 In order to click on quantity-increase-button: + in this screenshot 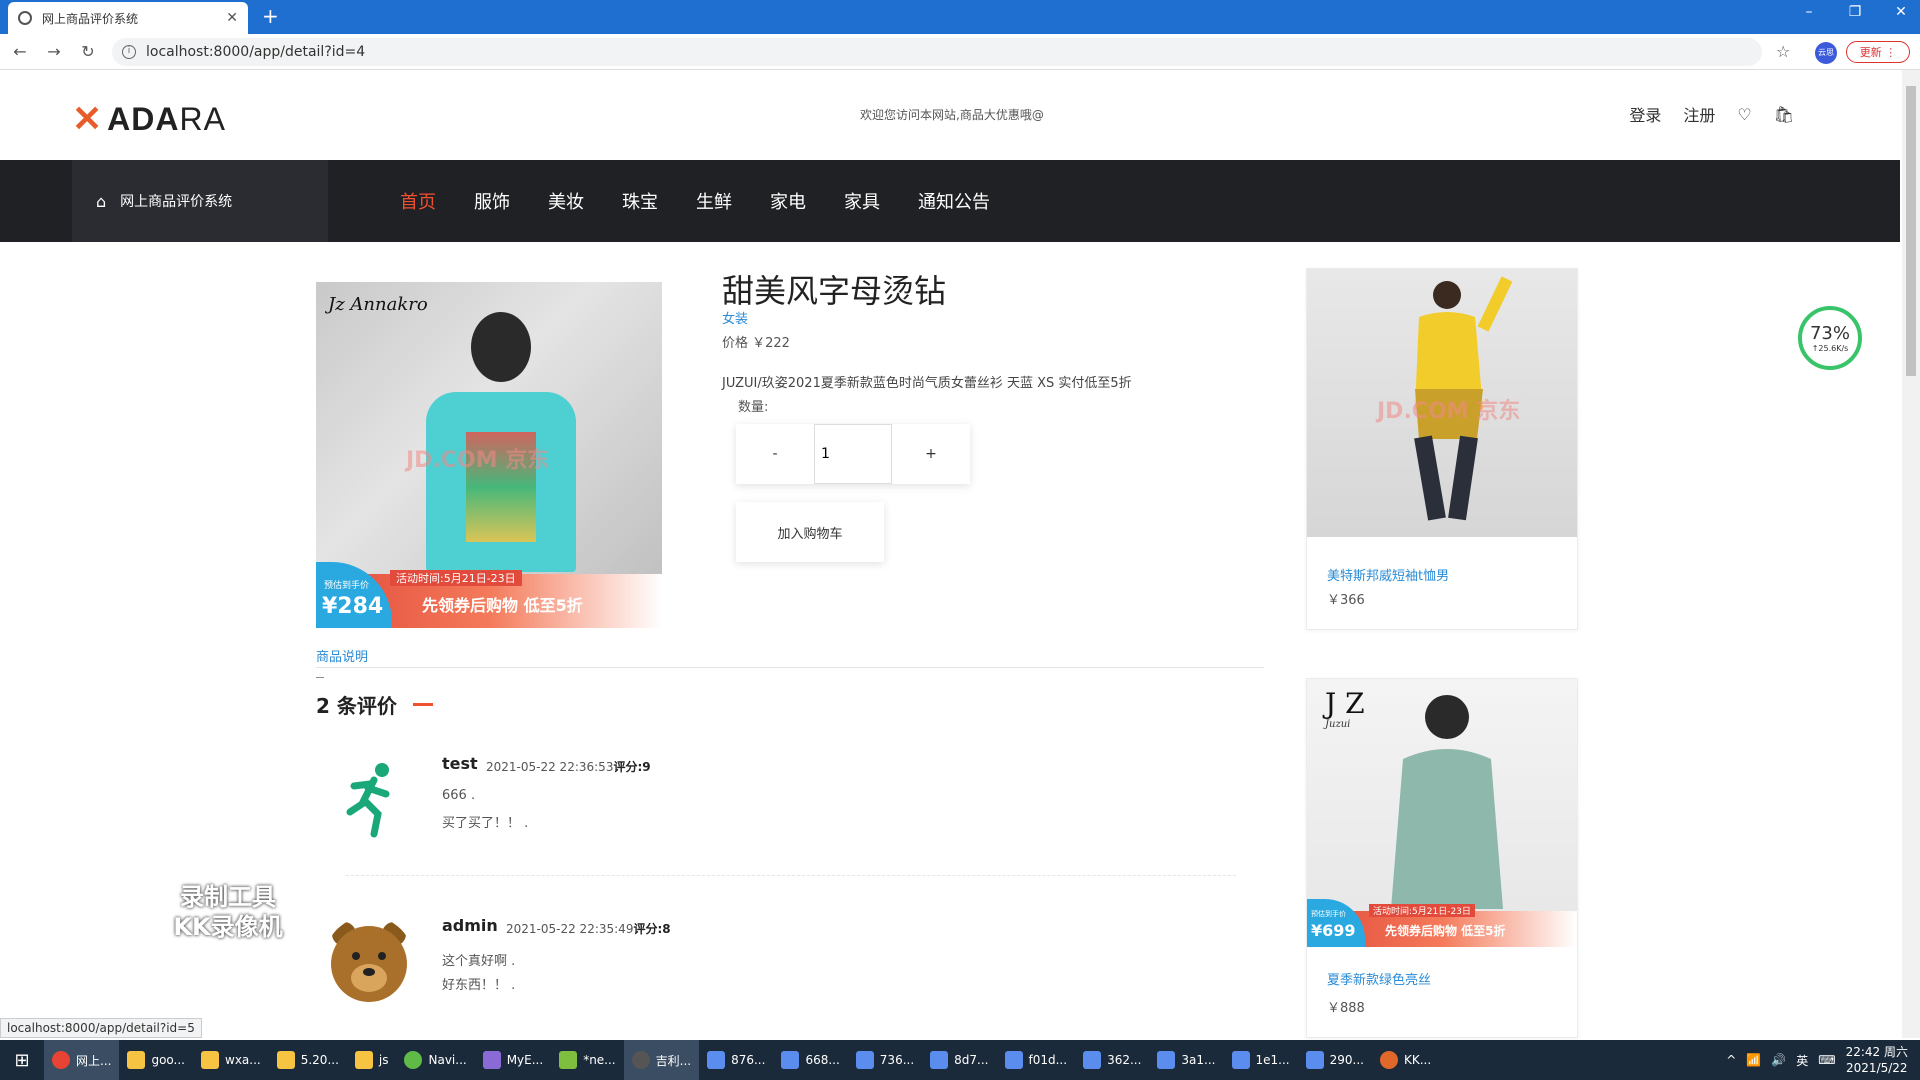, I will do `click(931, 454)`.